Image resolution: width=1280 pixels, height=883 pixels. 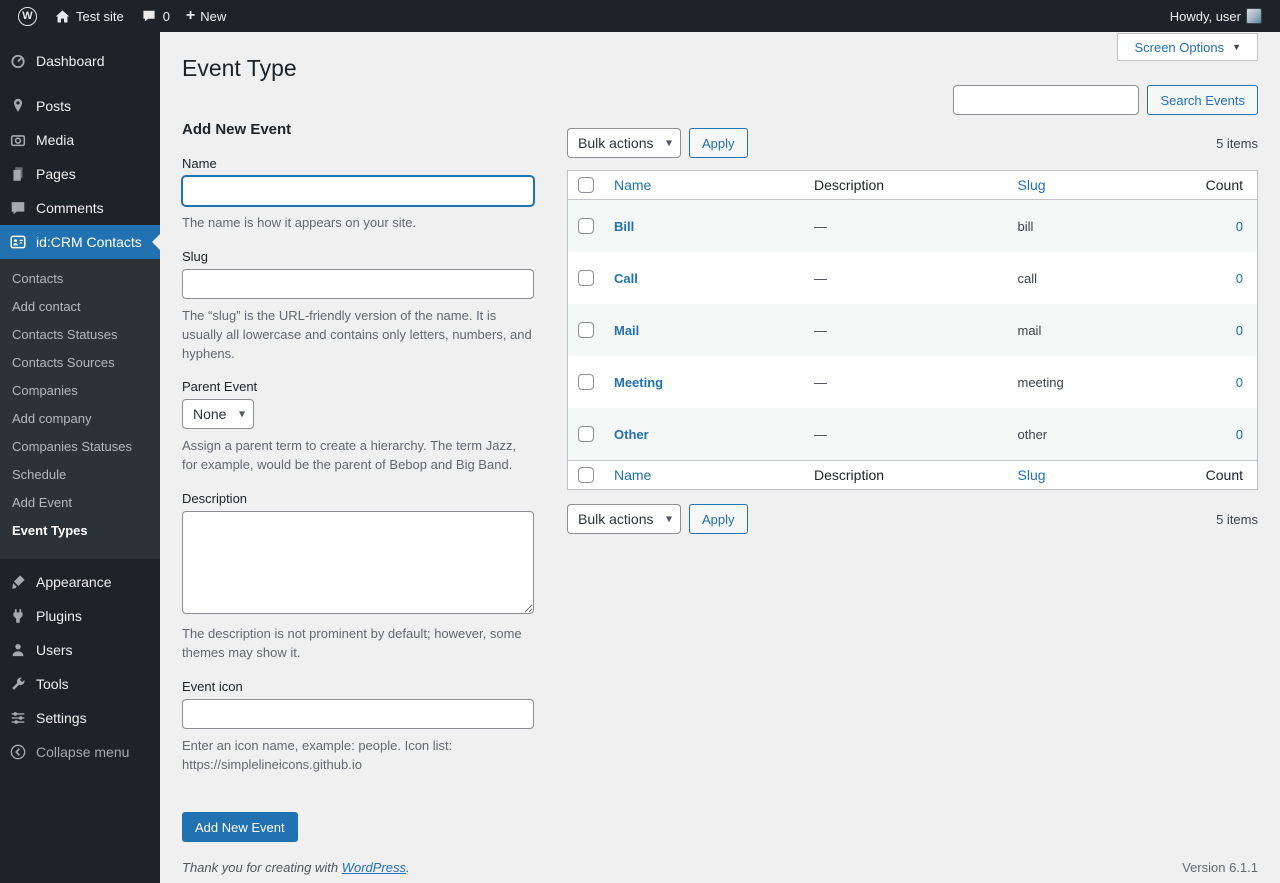 I want to click on person-icon, so click(x=18, y=650).